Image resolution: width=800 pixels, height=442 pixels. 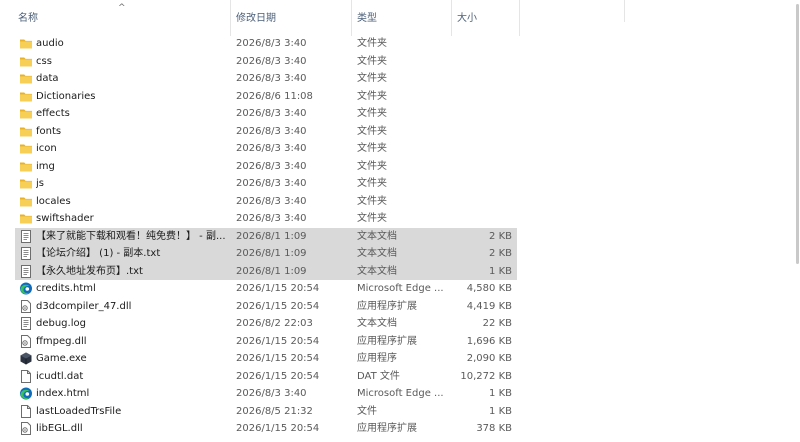 What do you see at coordinates (400, 114) in the screenshot?
I see `file-row: effects 2026/8/3 3:40 文件夹` at bounding box center [400, 114].